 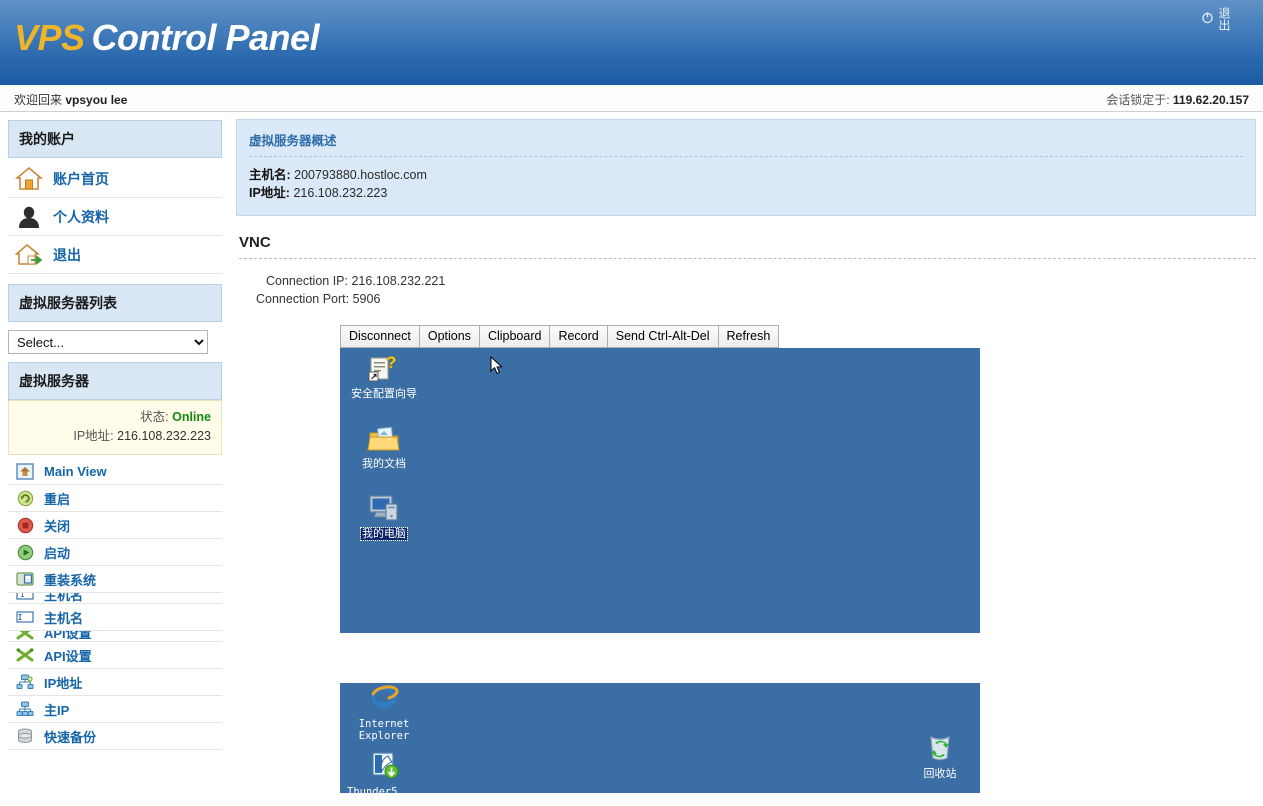 I want to click on vnc-refresh-button: Refresh, so click(x=748, y=336).